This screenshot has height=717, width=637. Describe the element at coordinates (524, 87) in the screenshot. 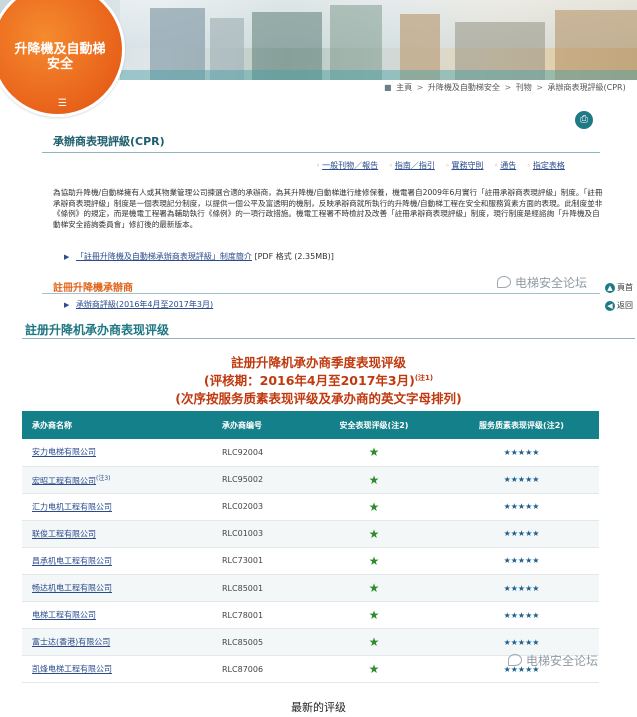

I see `breadcrumb-item-publications: 刊物` at that location.